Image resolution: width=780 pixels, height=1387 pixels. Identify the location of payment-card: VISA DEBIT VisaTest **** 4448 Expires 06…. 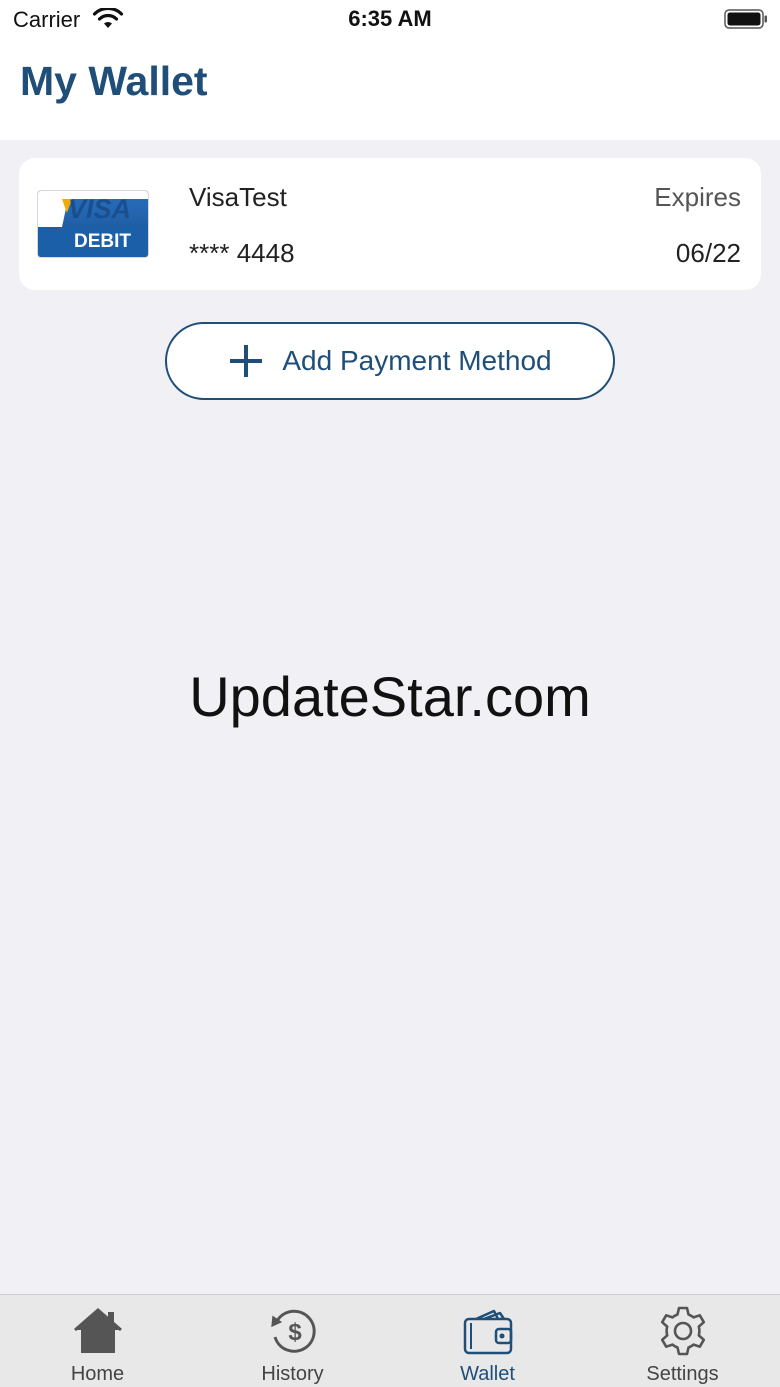
(390, 224).